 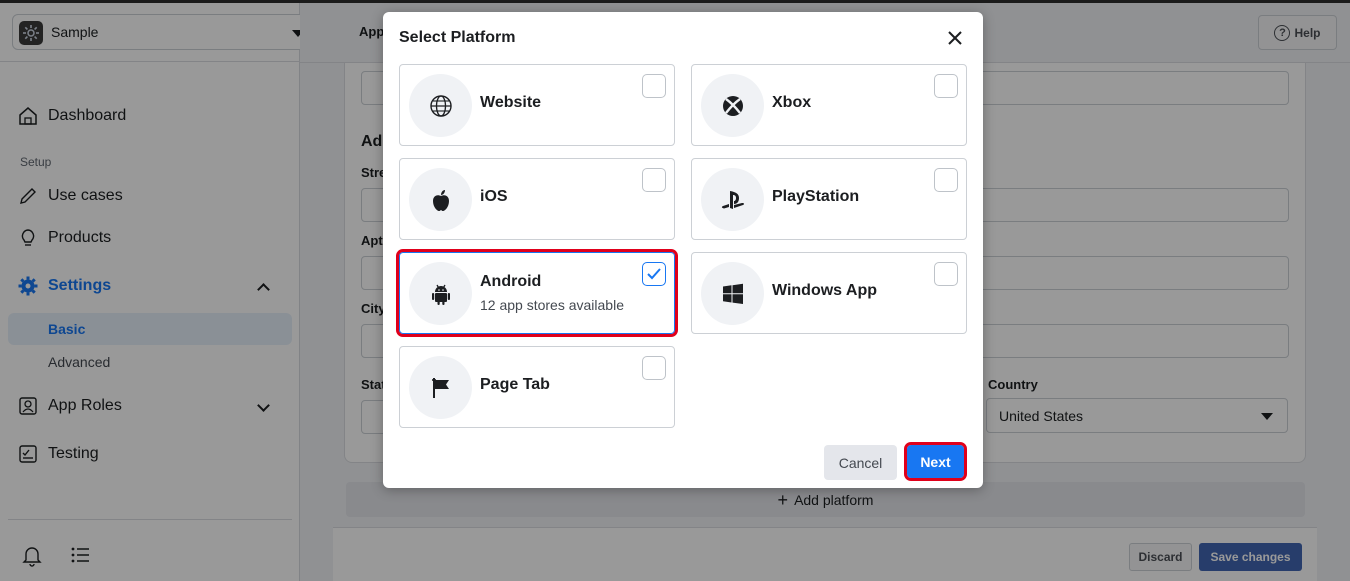 What do you see at coordinates (816, 196) in the screenshot?
I see `platform-name: PlayStation` at bounding box center [816, 196].